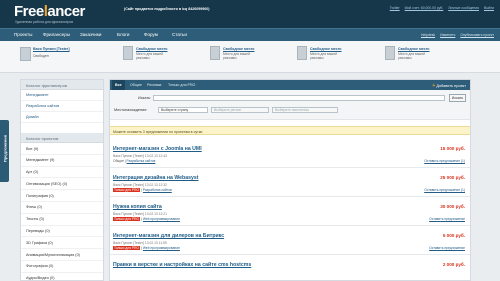  Describe the element at coordinates (62, 117) in the screenshot. I see `sidebar-item-design: Дизайн` at that location.